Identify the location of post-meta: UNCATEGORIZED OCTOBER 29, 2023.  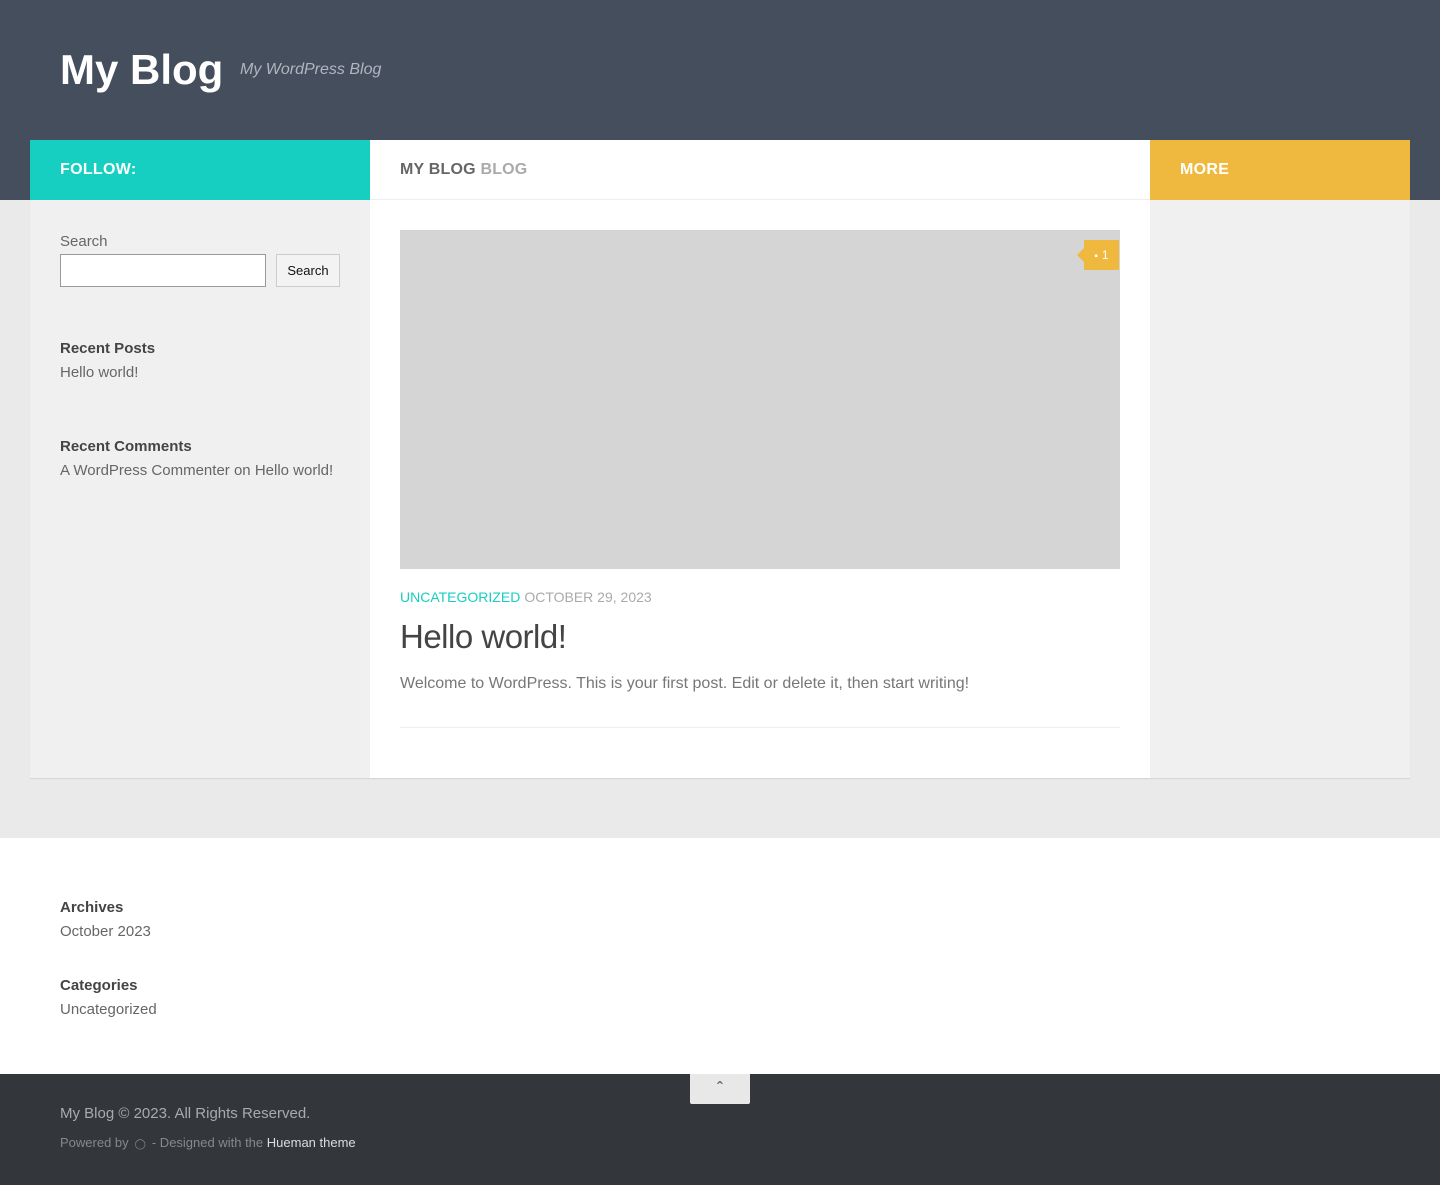
(526, 597).